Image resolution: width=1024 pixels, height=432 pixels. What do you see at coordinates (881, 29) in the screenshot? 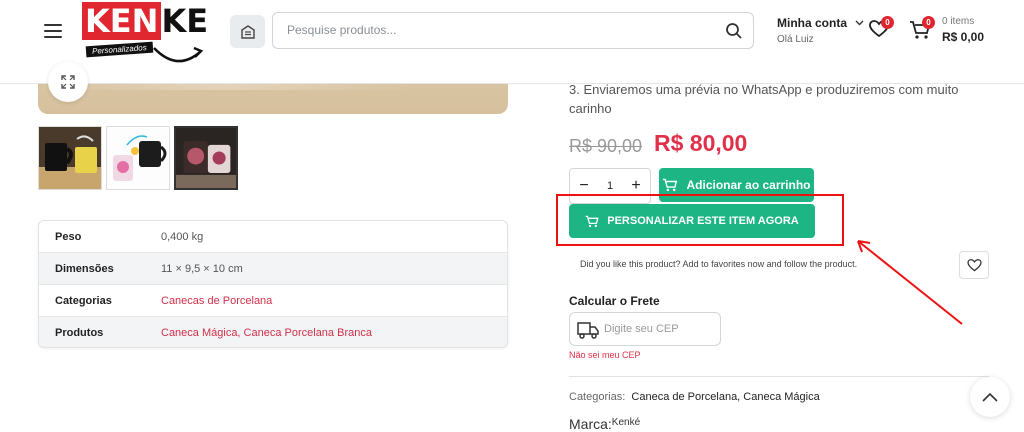
I see `wishlist-button: 0` at bounding box center [881, 29].